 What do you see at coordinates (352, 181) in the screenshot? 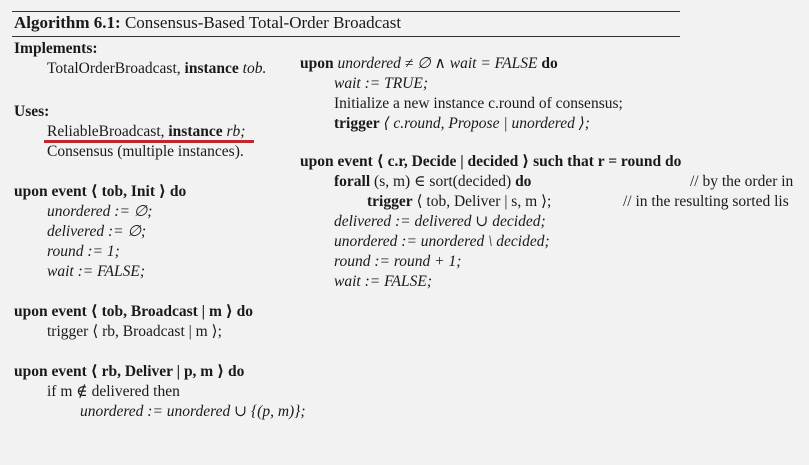
I see `decide-forall-kw: forall` at bounding box center [352, 181].